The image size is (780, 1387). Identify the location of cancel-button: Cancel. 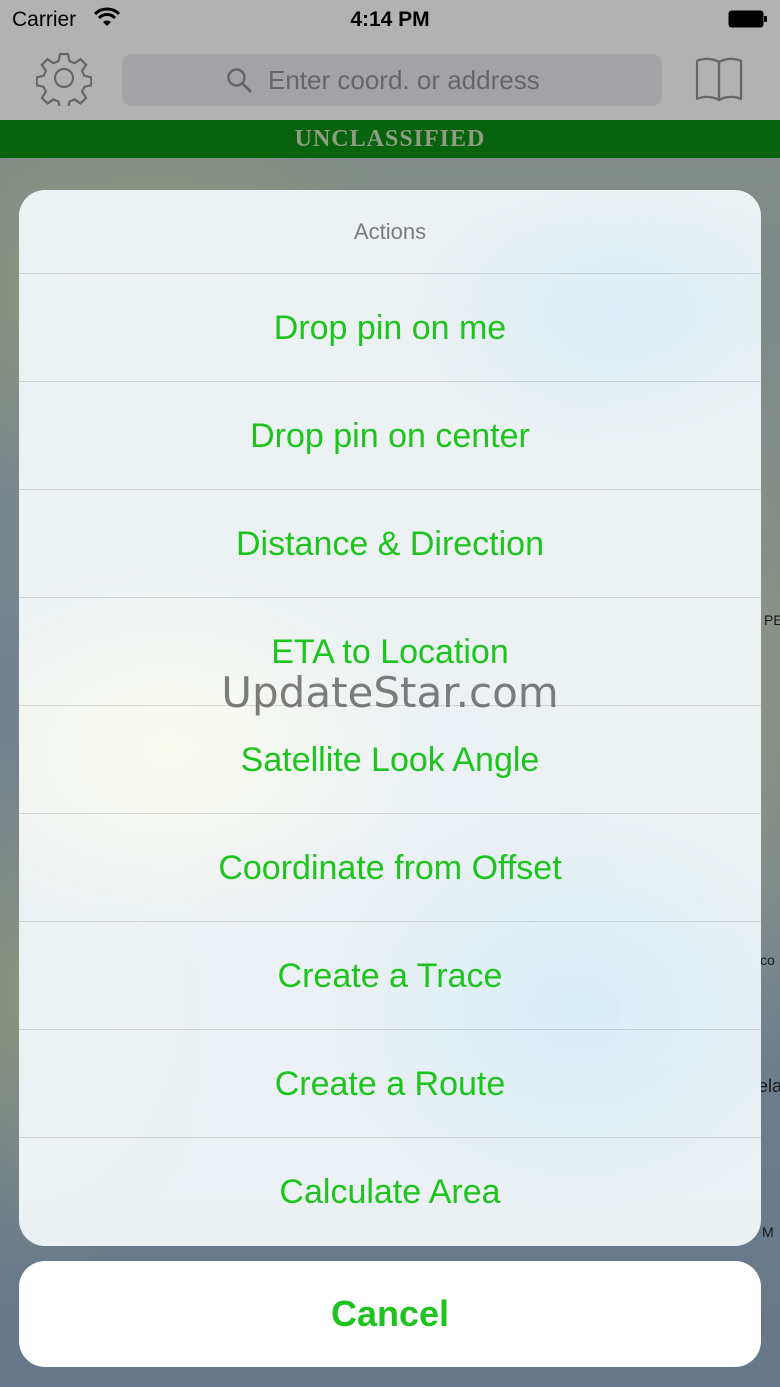
(390, 1314).